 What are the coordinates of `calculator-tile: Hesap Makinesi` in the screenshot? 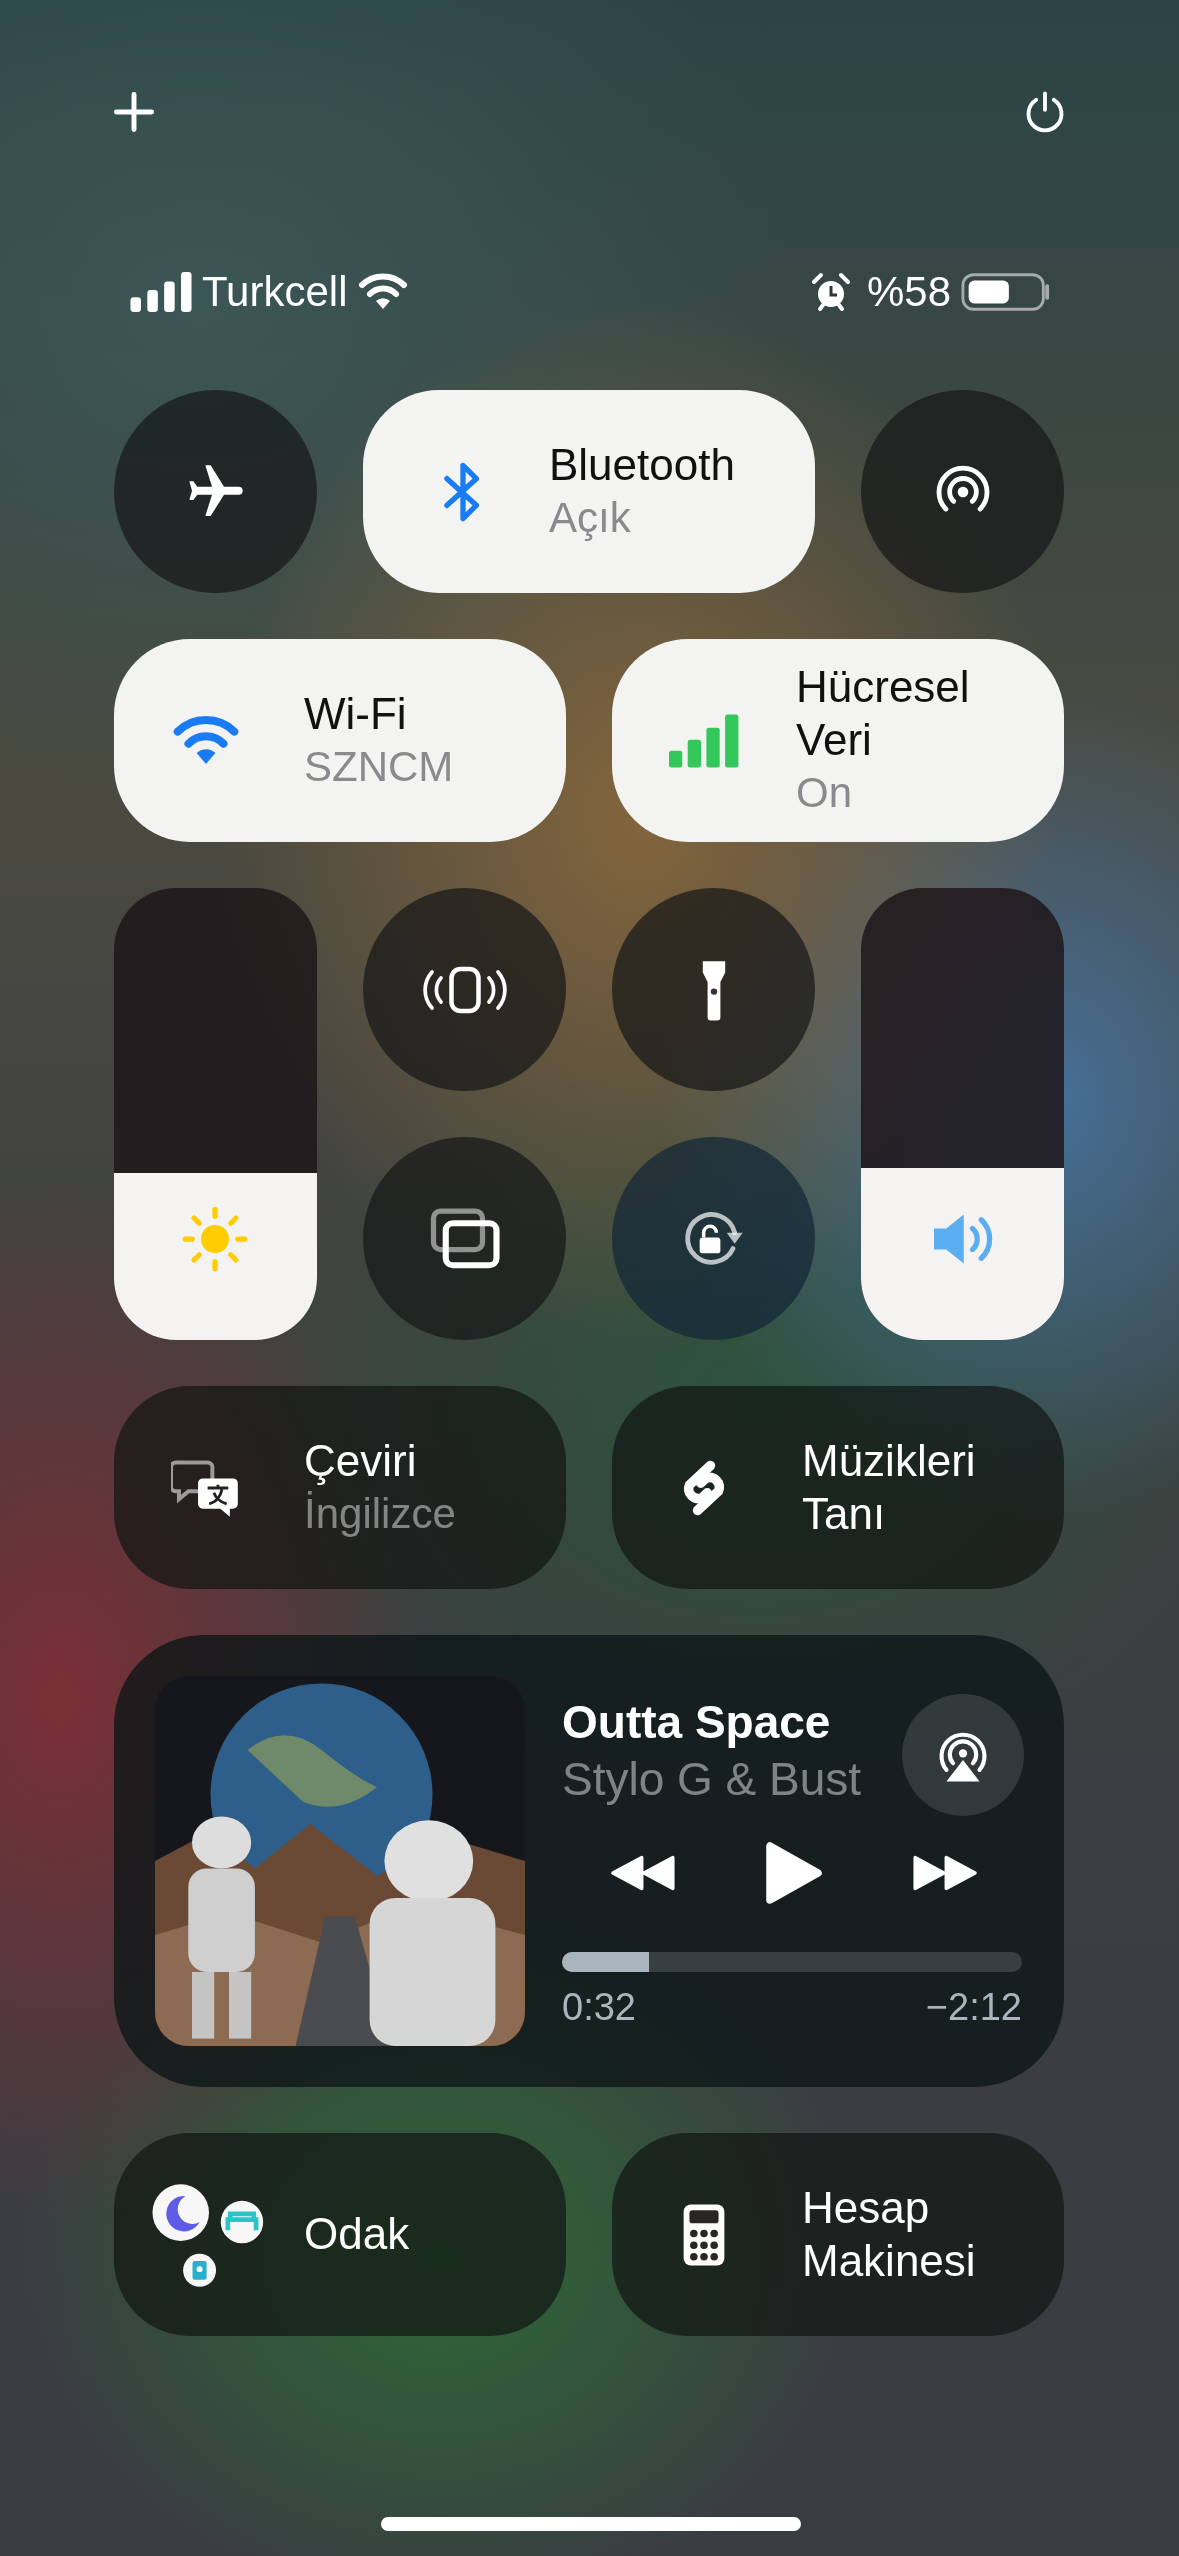 It's located at (838, 2234).